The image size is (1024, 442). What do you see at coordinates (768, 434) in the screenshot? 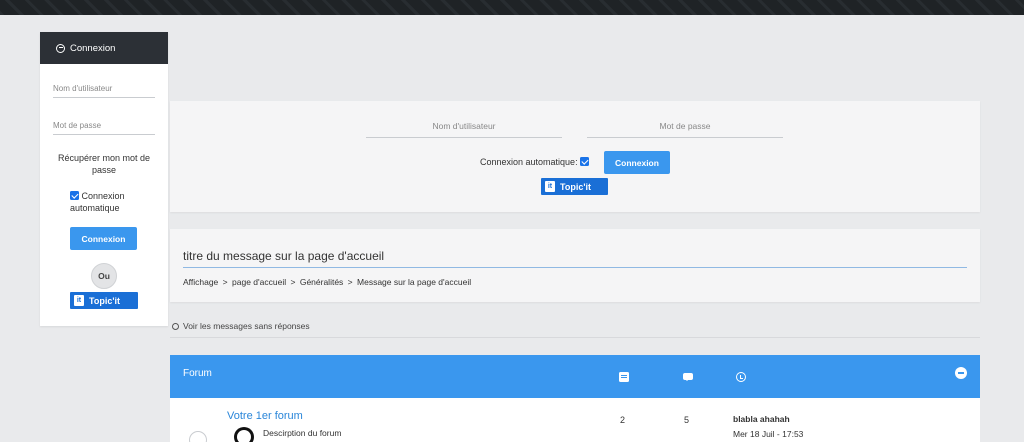
I see `last-post-date: Mer 18 Juil - 17:53` at bounding box center [768, 434].